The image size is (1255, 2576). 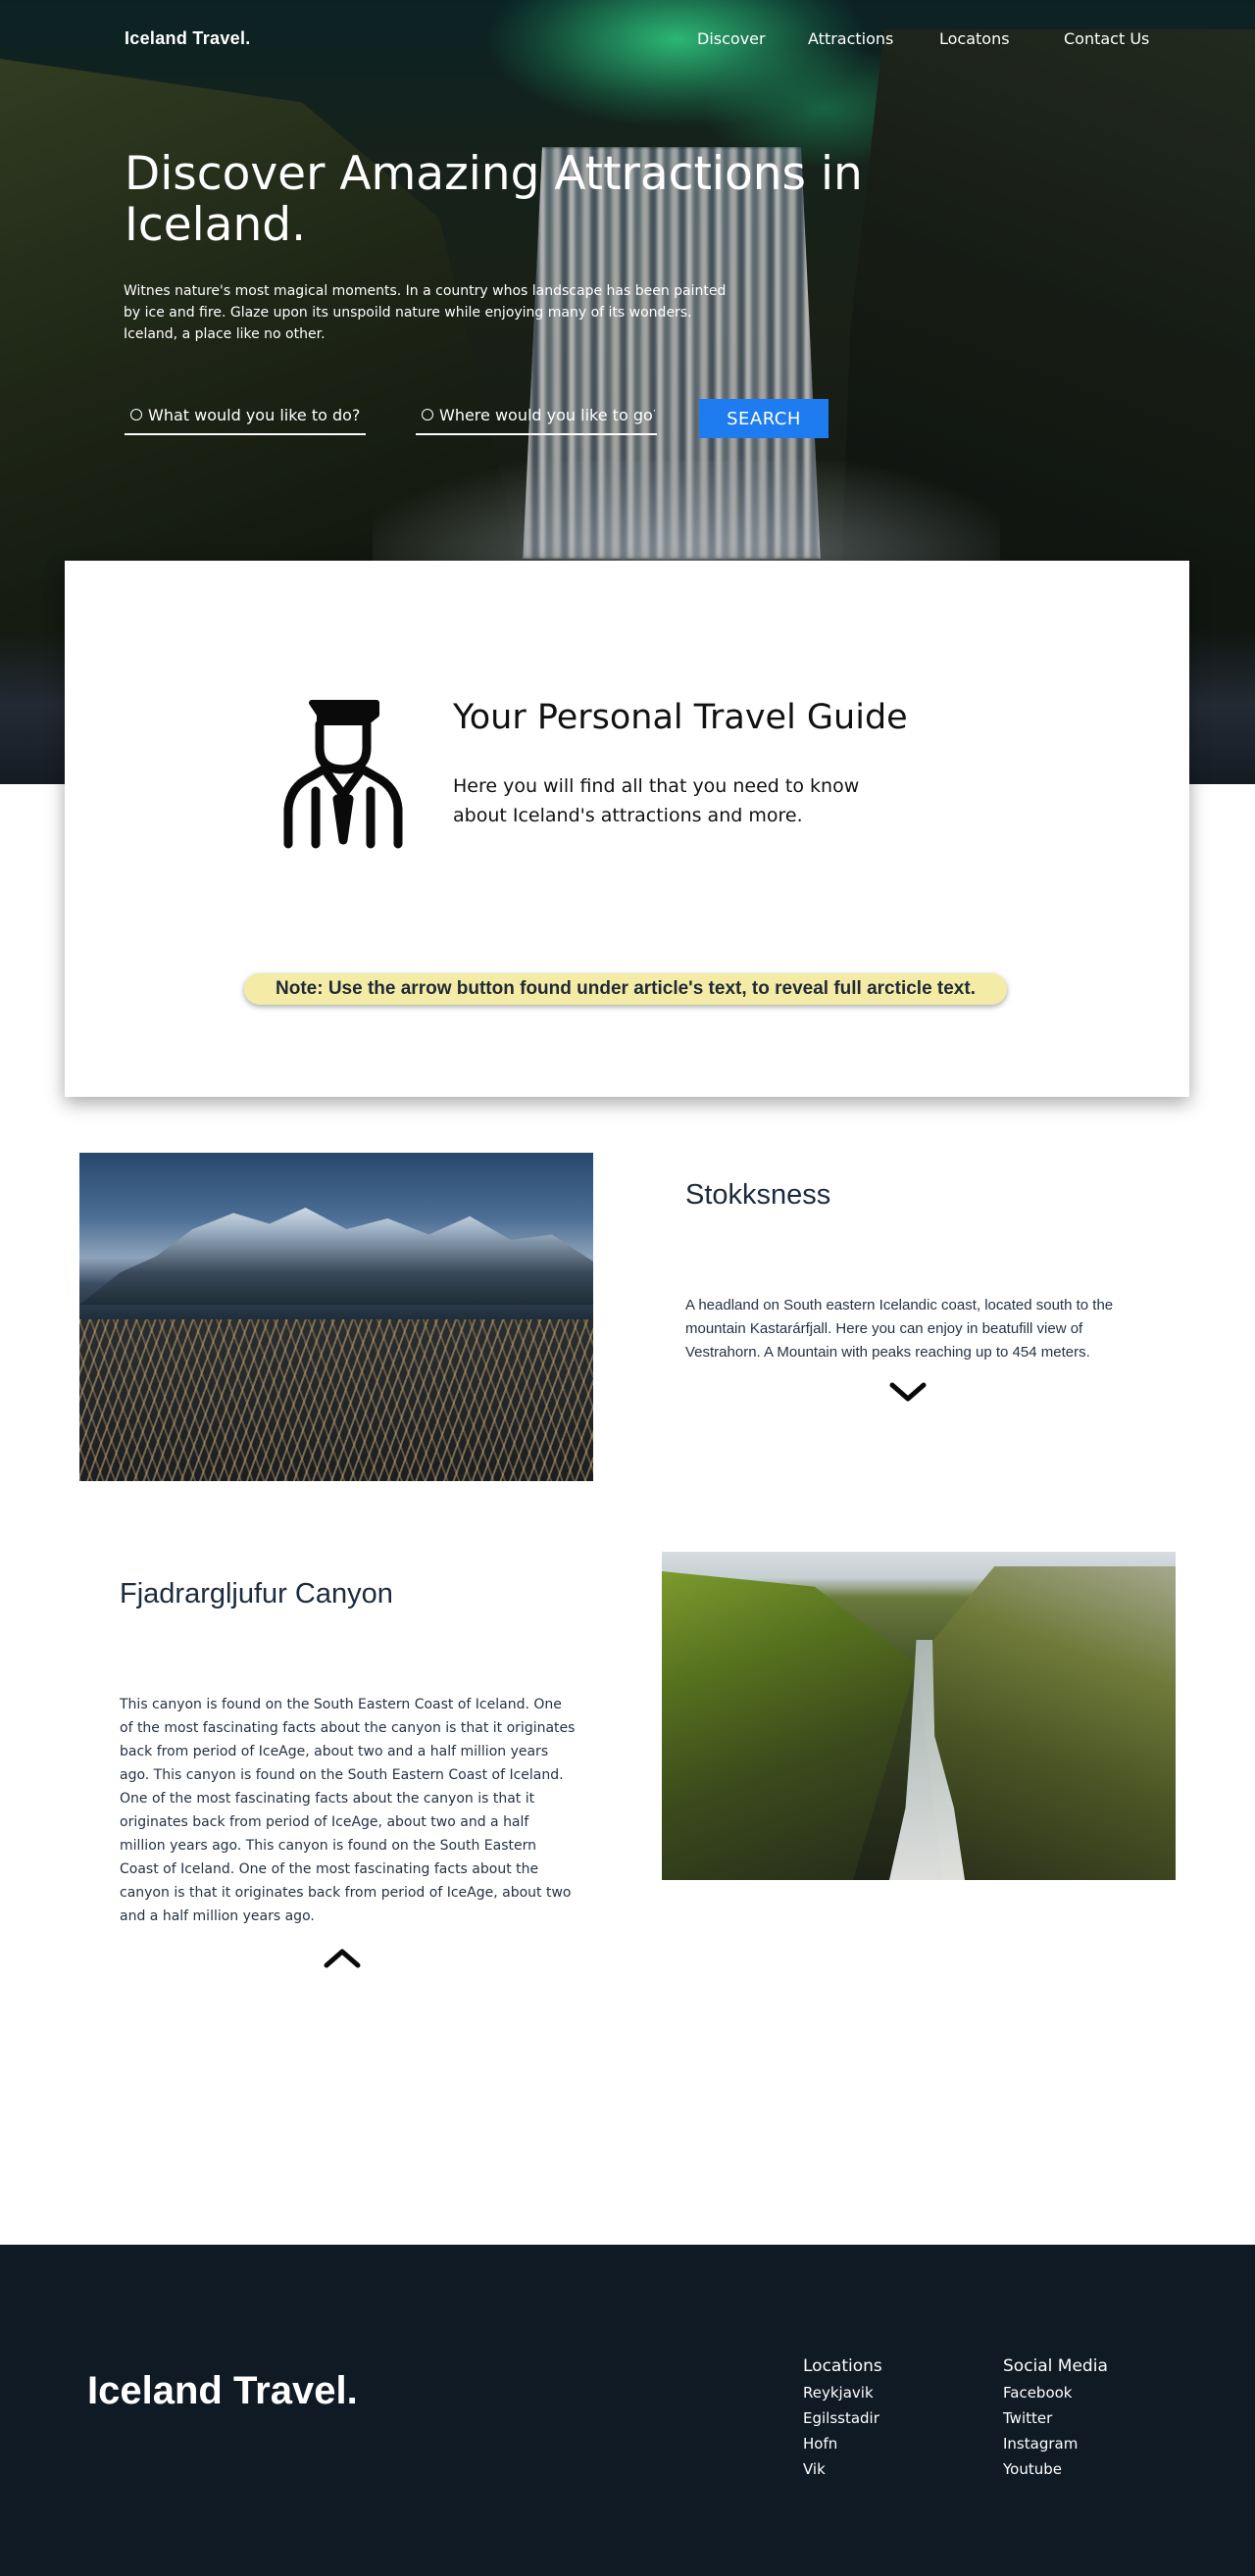 I want to click on fjadrargljufur-image, so click(x=919, y=1716).